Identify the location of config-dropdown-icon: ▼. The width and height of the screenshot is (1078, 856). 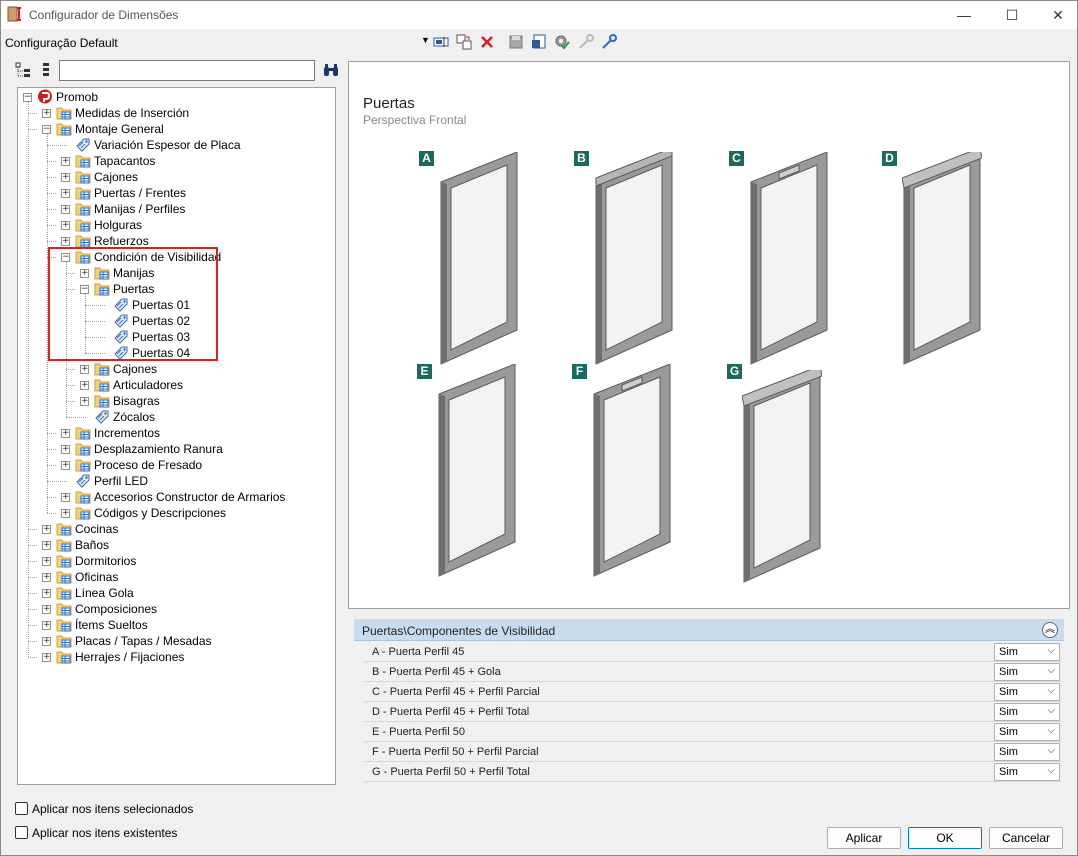
(425, 40).